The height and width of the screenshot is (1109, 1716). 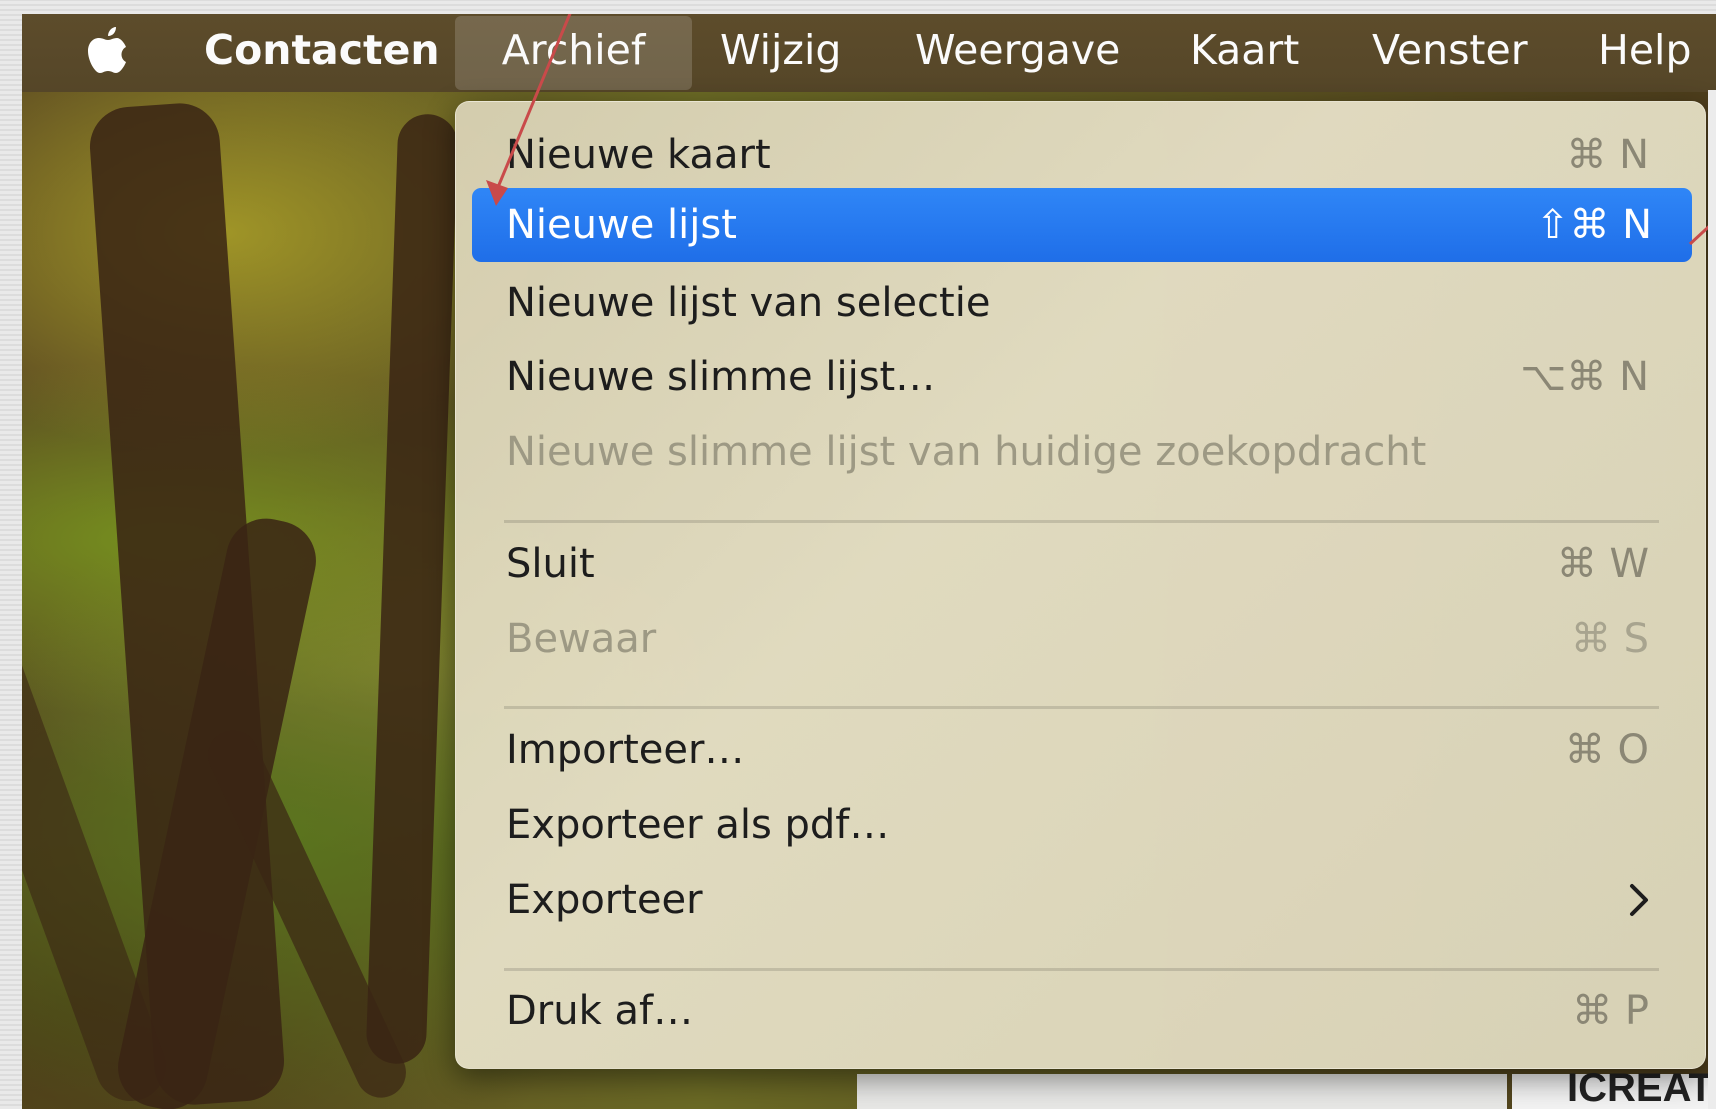 I want to click on window-edge, so click(x=1712, y=599).